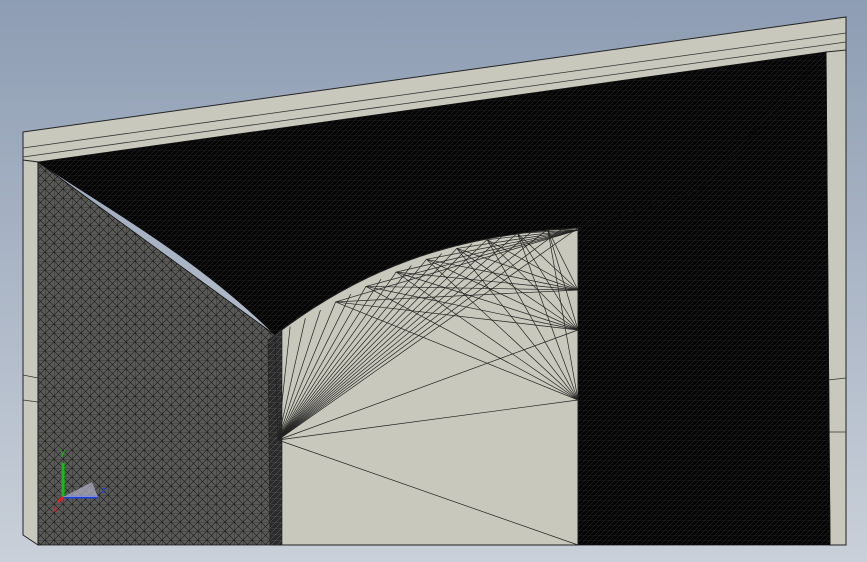 The height and width of the screenshot is (562, 867). I want to click on left-wall, so click(30, 352).